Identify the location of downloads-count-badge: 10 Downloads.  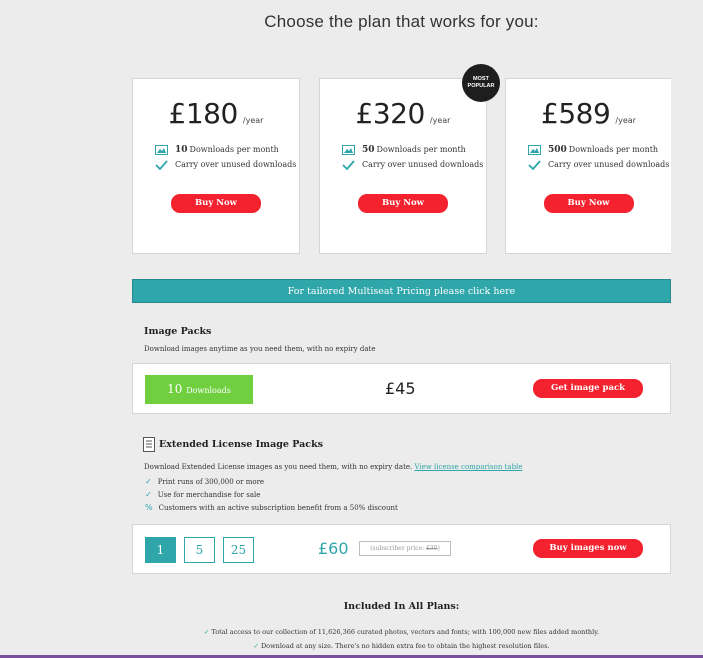
(199, 389).